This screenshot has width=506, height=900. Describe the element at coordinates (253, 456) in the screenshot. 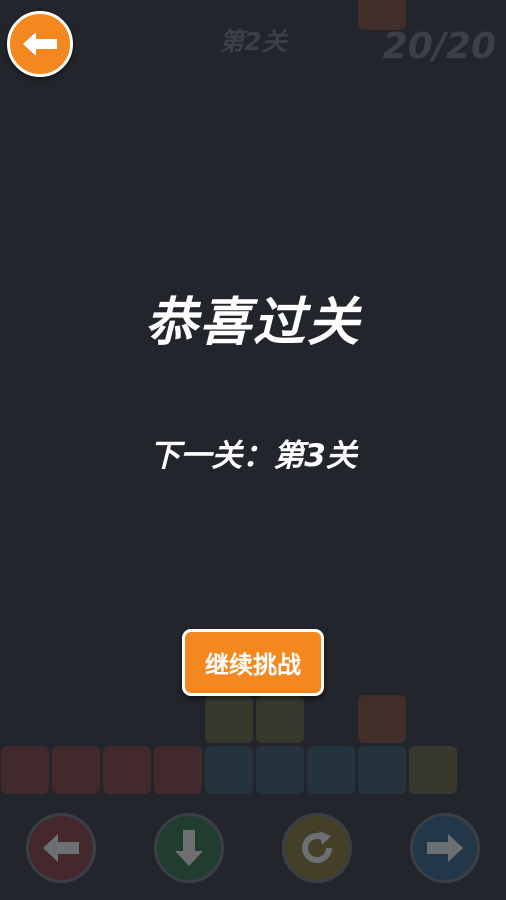

I see `next-level-label: 下一关：第3关` at that location.